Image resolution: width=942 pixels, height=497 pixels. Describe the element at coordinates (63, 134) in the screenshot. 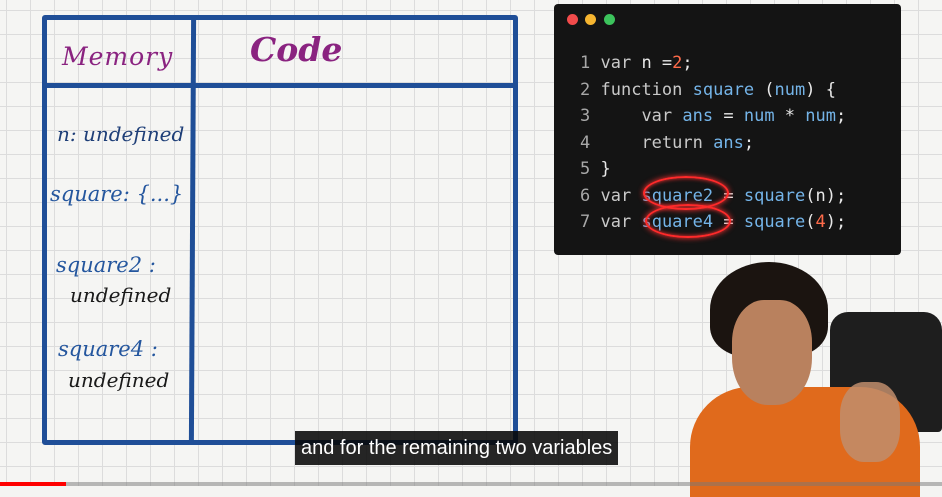

I see `memory-entry-name: n` at that location.